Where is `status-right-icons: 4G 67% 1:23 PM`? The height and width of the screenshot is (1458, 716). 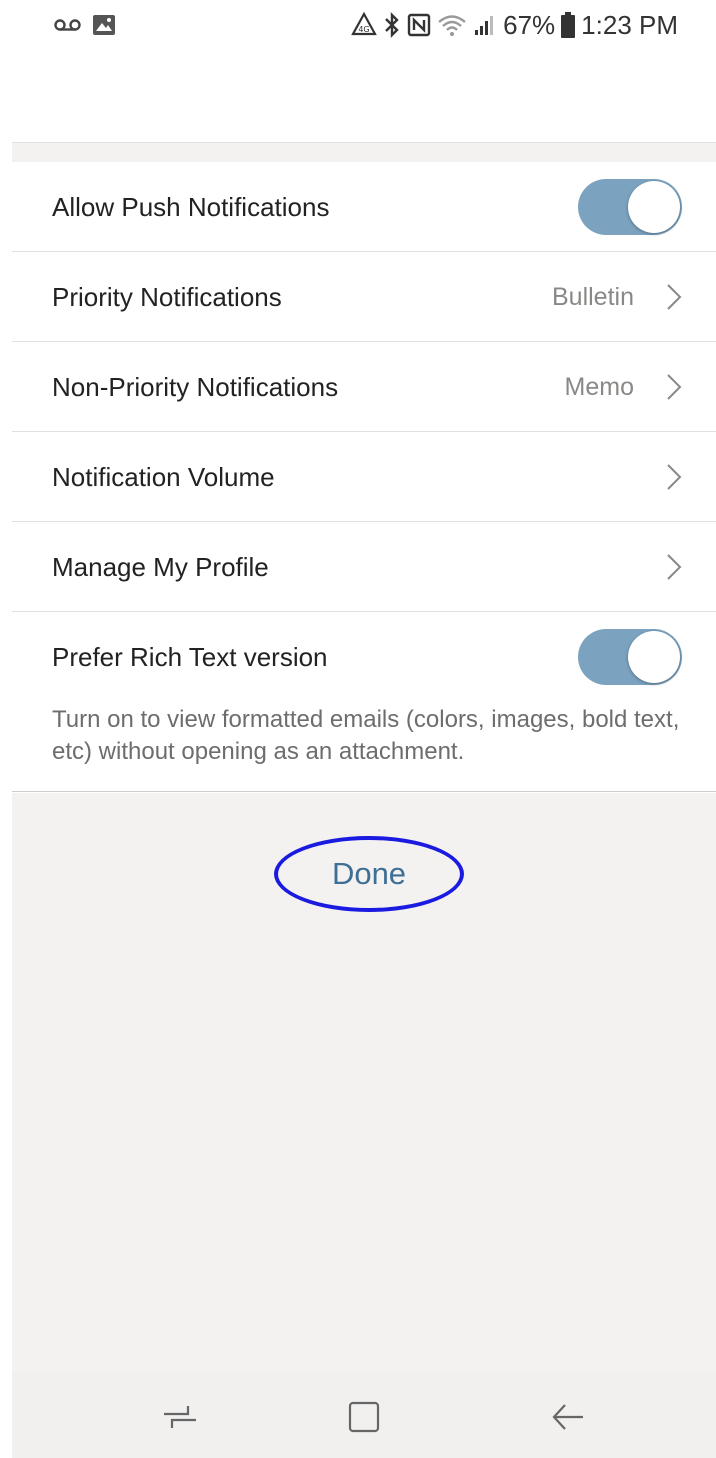
status-right-icons: 4G 67% 1:23 PM is located at coordinates (514, 25).